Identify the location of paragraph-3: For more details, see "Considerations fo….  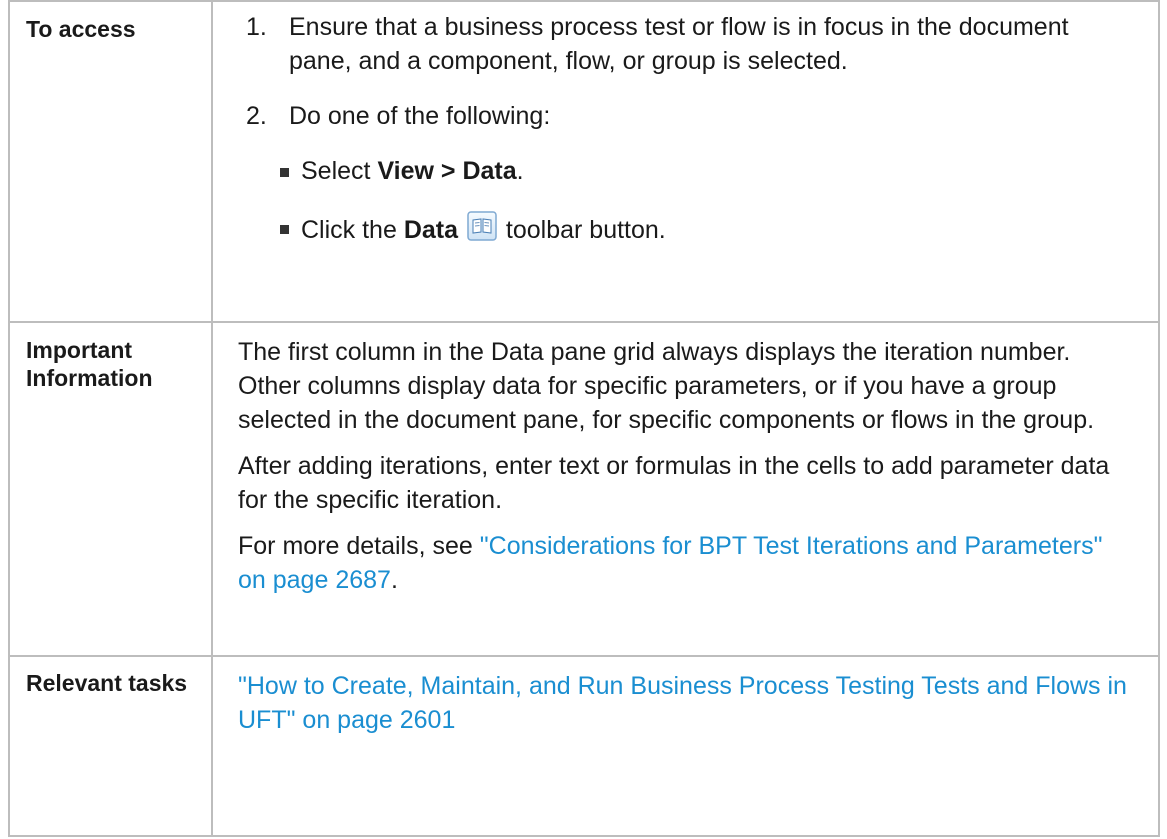
(687, 563).